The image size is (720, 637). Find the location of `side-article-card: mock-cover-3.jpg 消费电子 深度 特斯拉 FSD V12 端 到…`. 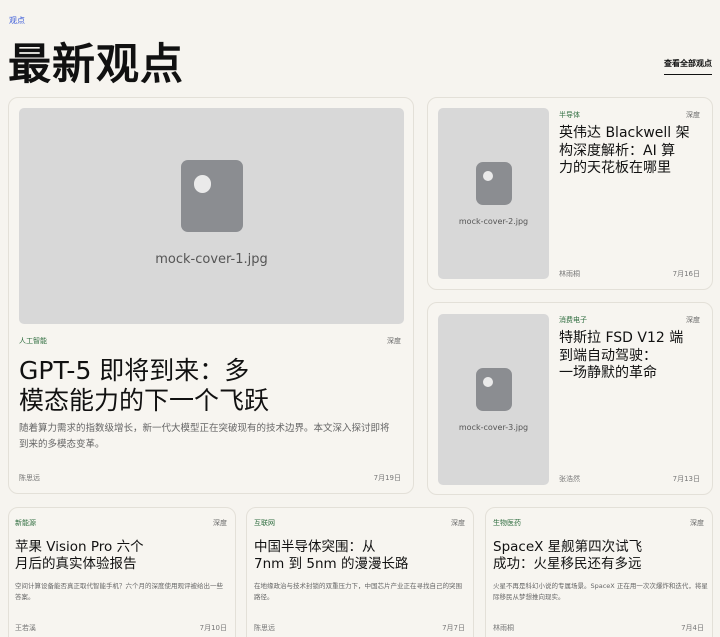

side-article-card: mock-cover-3.jpg 消费电子 深度 特斯拉 FSD V12 端 到… is located at coordinates (570, 398).